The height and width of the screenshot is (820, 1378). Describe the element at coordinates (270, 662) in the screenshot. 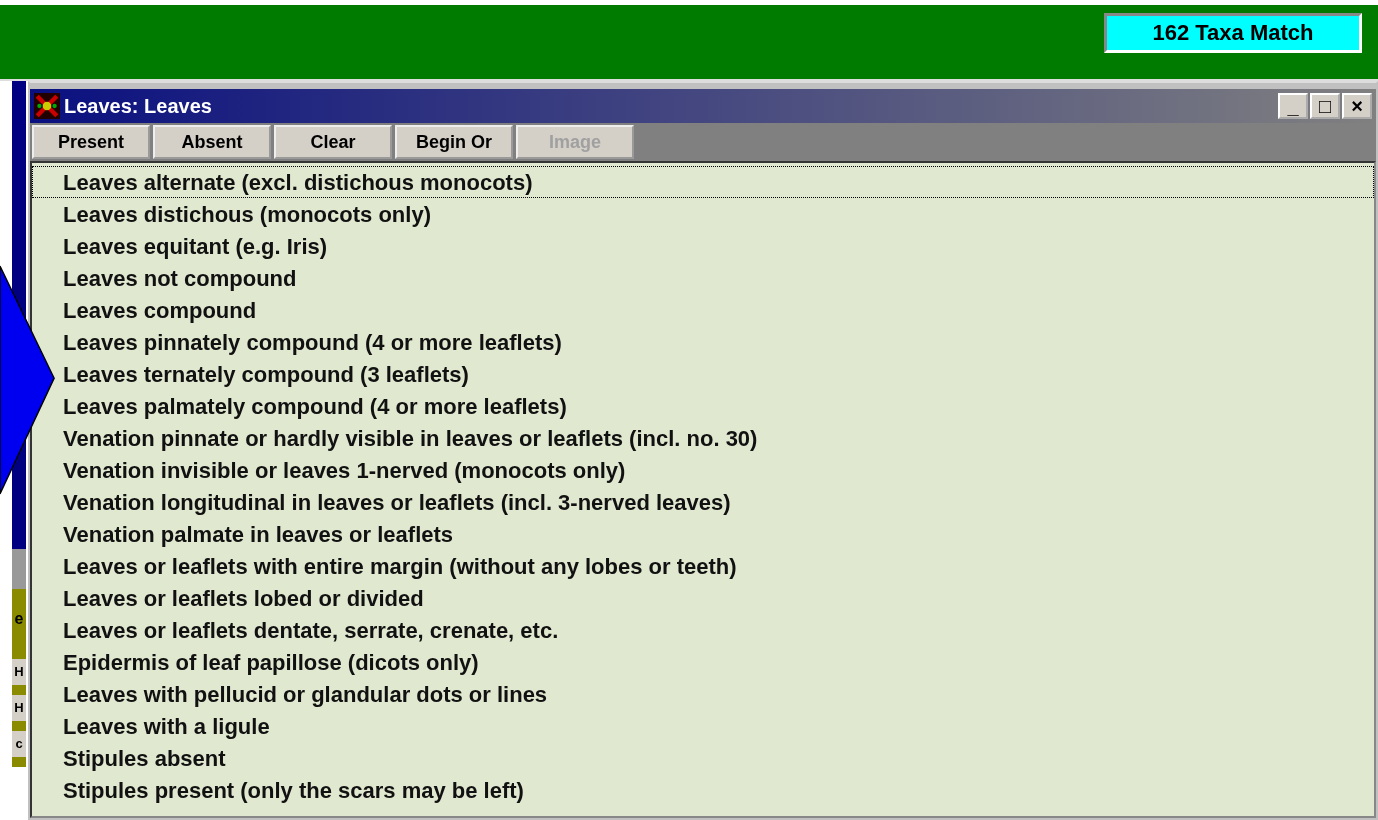

I see `list-item: Epidermis of leaf papillose (dicots only)` at that location.